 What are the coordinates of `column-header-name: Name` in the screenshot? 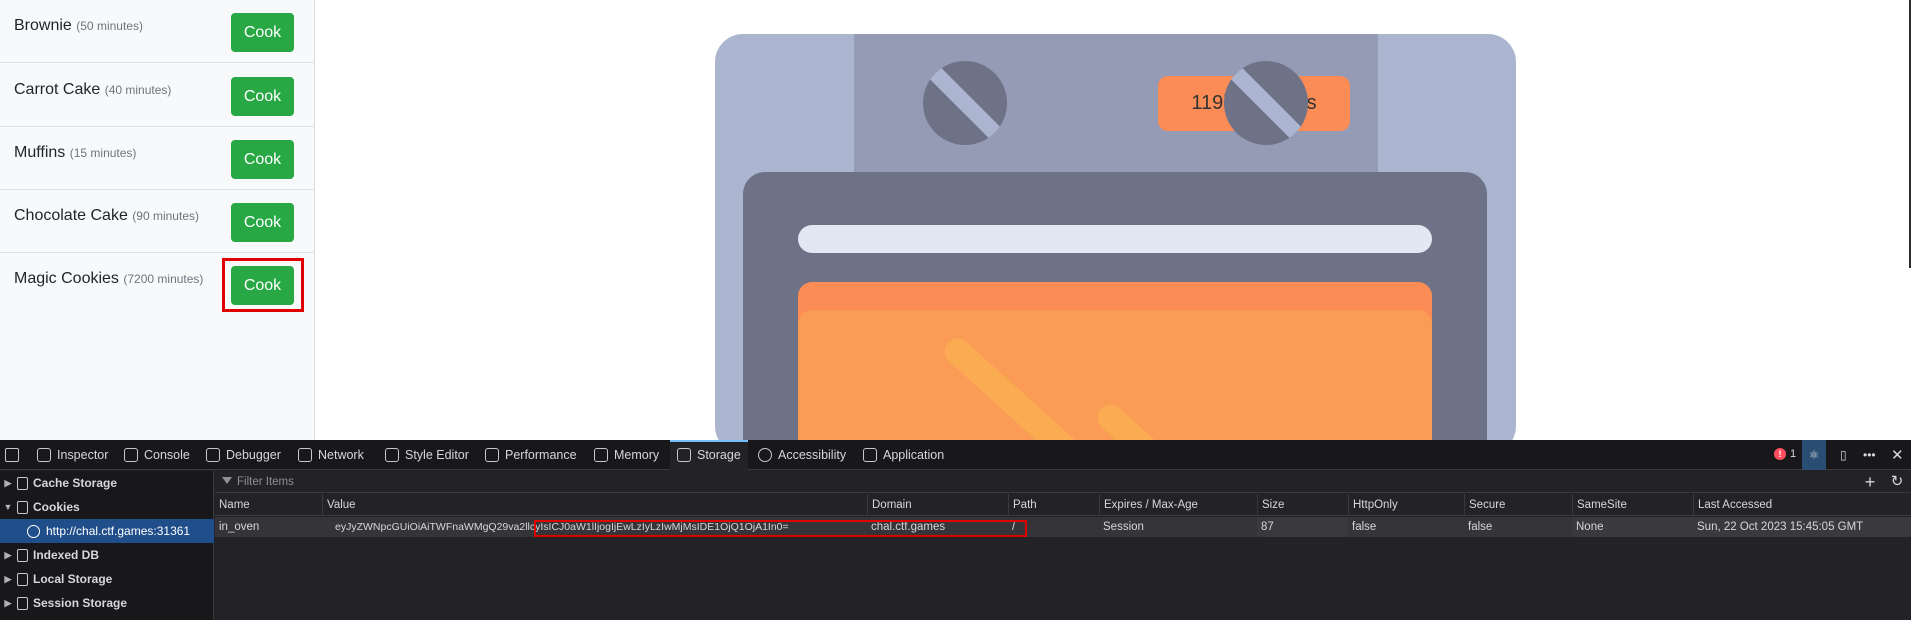 It's located at (268, 505).